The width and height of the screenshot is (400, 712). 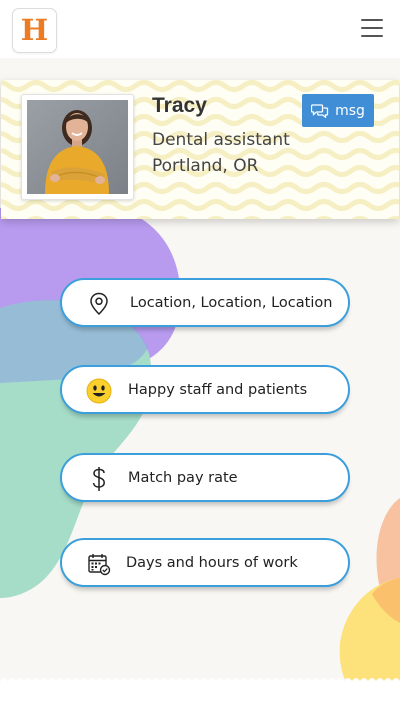 I want to click on smiley-face-icon, so click(x=99, y=391).